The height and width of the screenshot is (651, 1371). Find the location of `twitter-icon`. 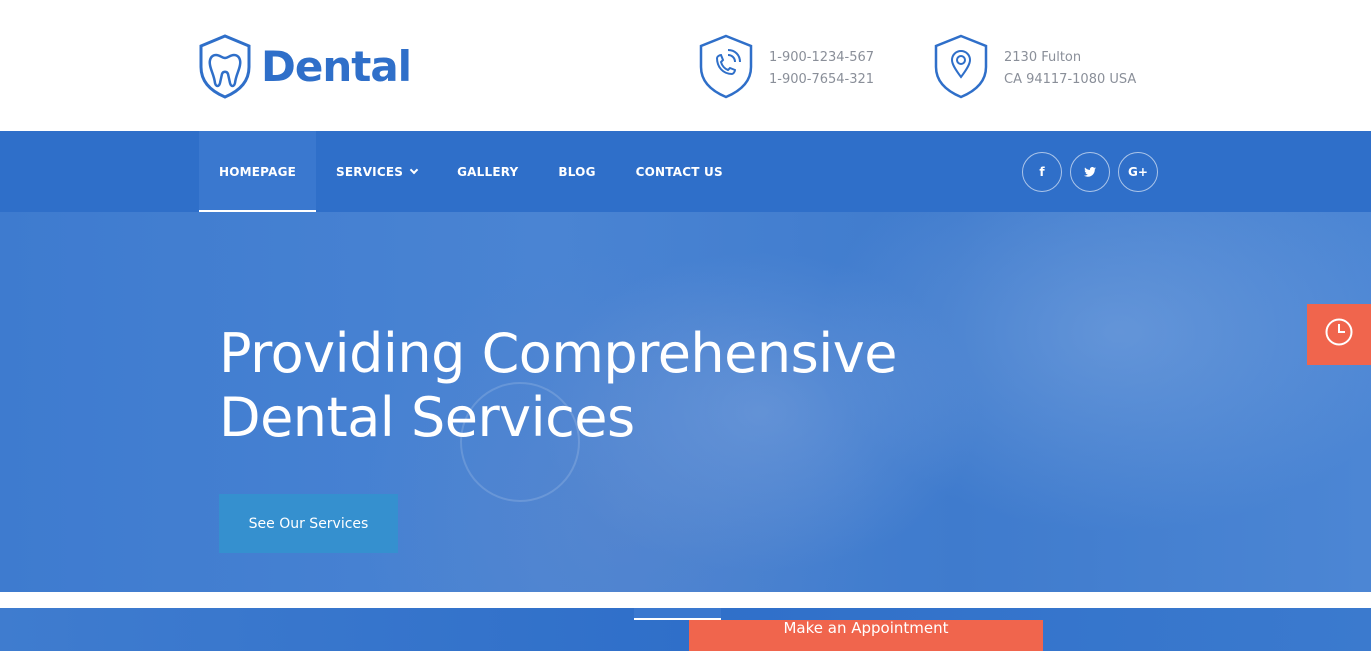

twitter-icon is located at coordinates (1090, 172).